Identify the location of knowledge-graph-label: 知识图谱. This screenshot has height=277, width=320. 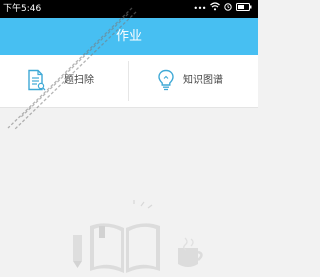
(203, 80).